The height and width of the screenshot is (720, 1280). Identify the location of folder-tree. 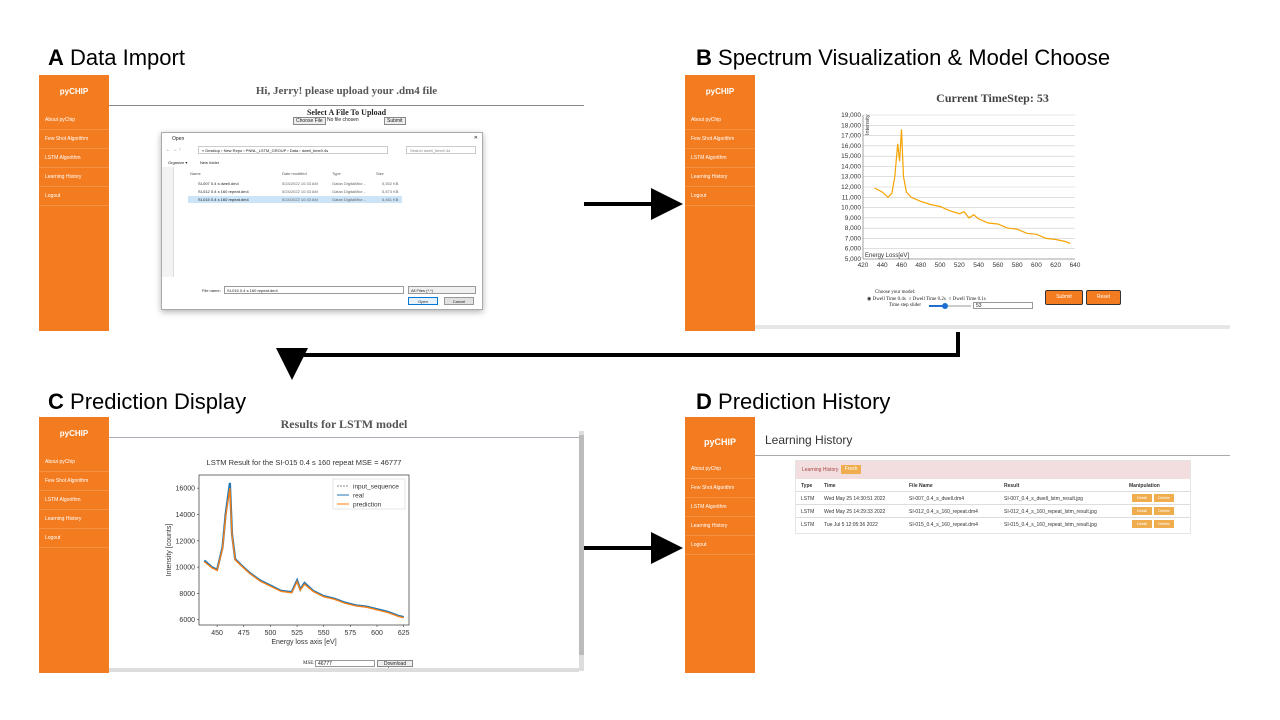
(168, 222).